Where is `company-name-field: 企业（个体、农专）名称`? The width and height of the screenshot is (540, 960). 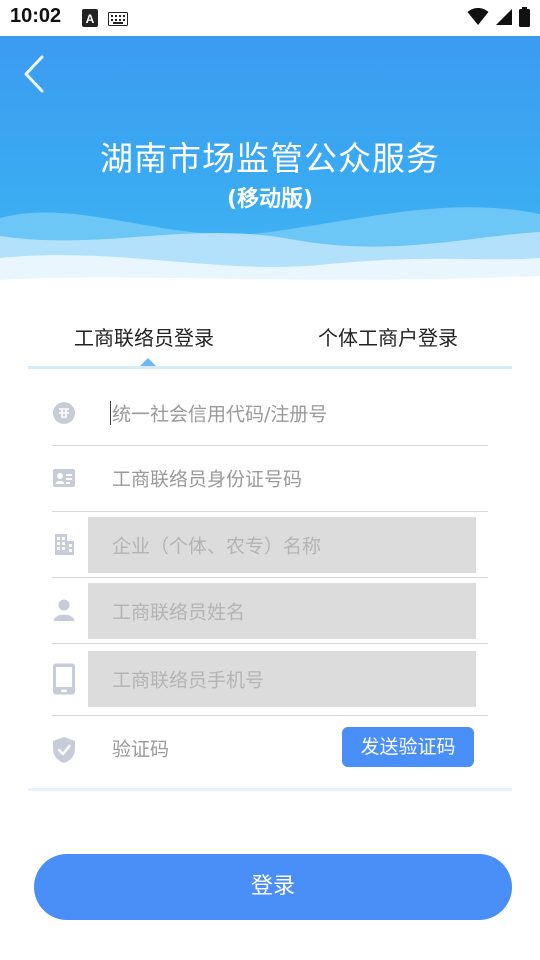
company-name-field: 企业（个体、农专）名称 is located at coordinates (270, 544).